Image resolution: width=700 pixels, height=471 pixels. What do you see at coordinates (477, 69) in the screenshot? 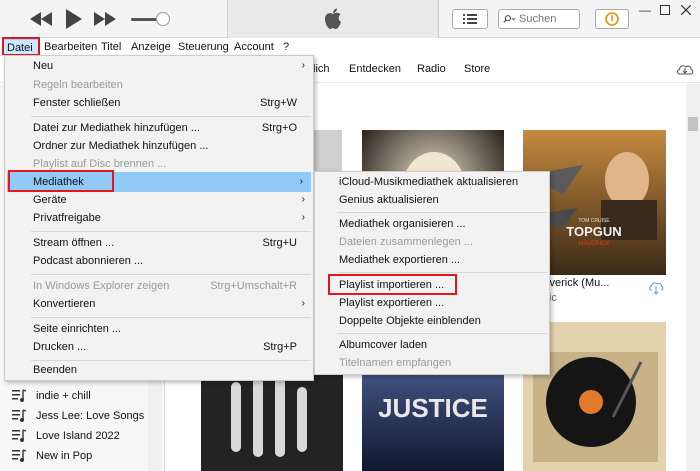
I see `tab-store: Store` at bounding box center [477, 69].